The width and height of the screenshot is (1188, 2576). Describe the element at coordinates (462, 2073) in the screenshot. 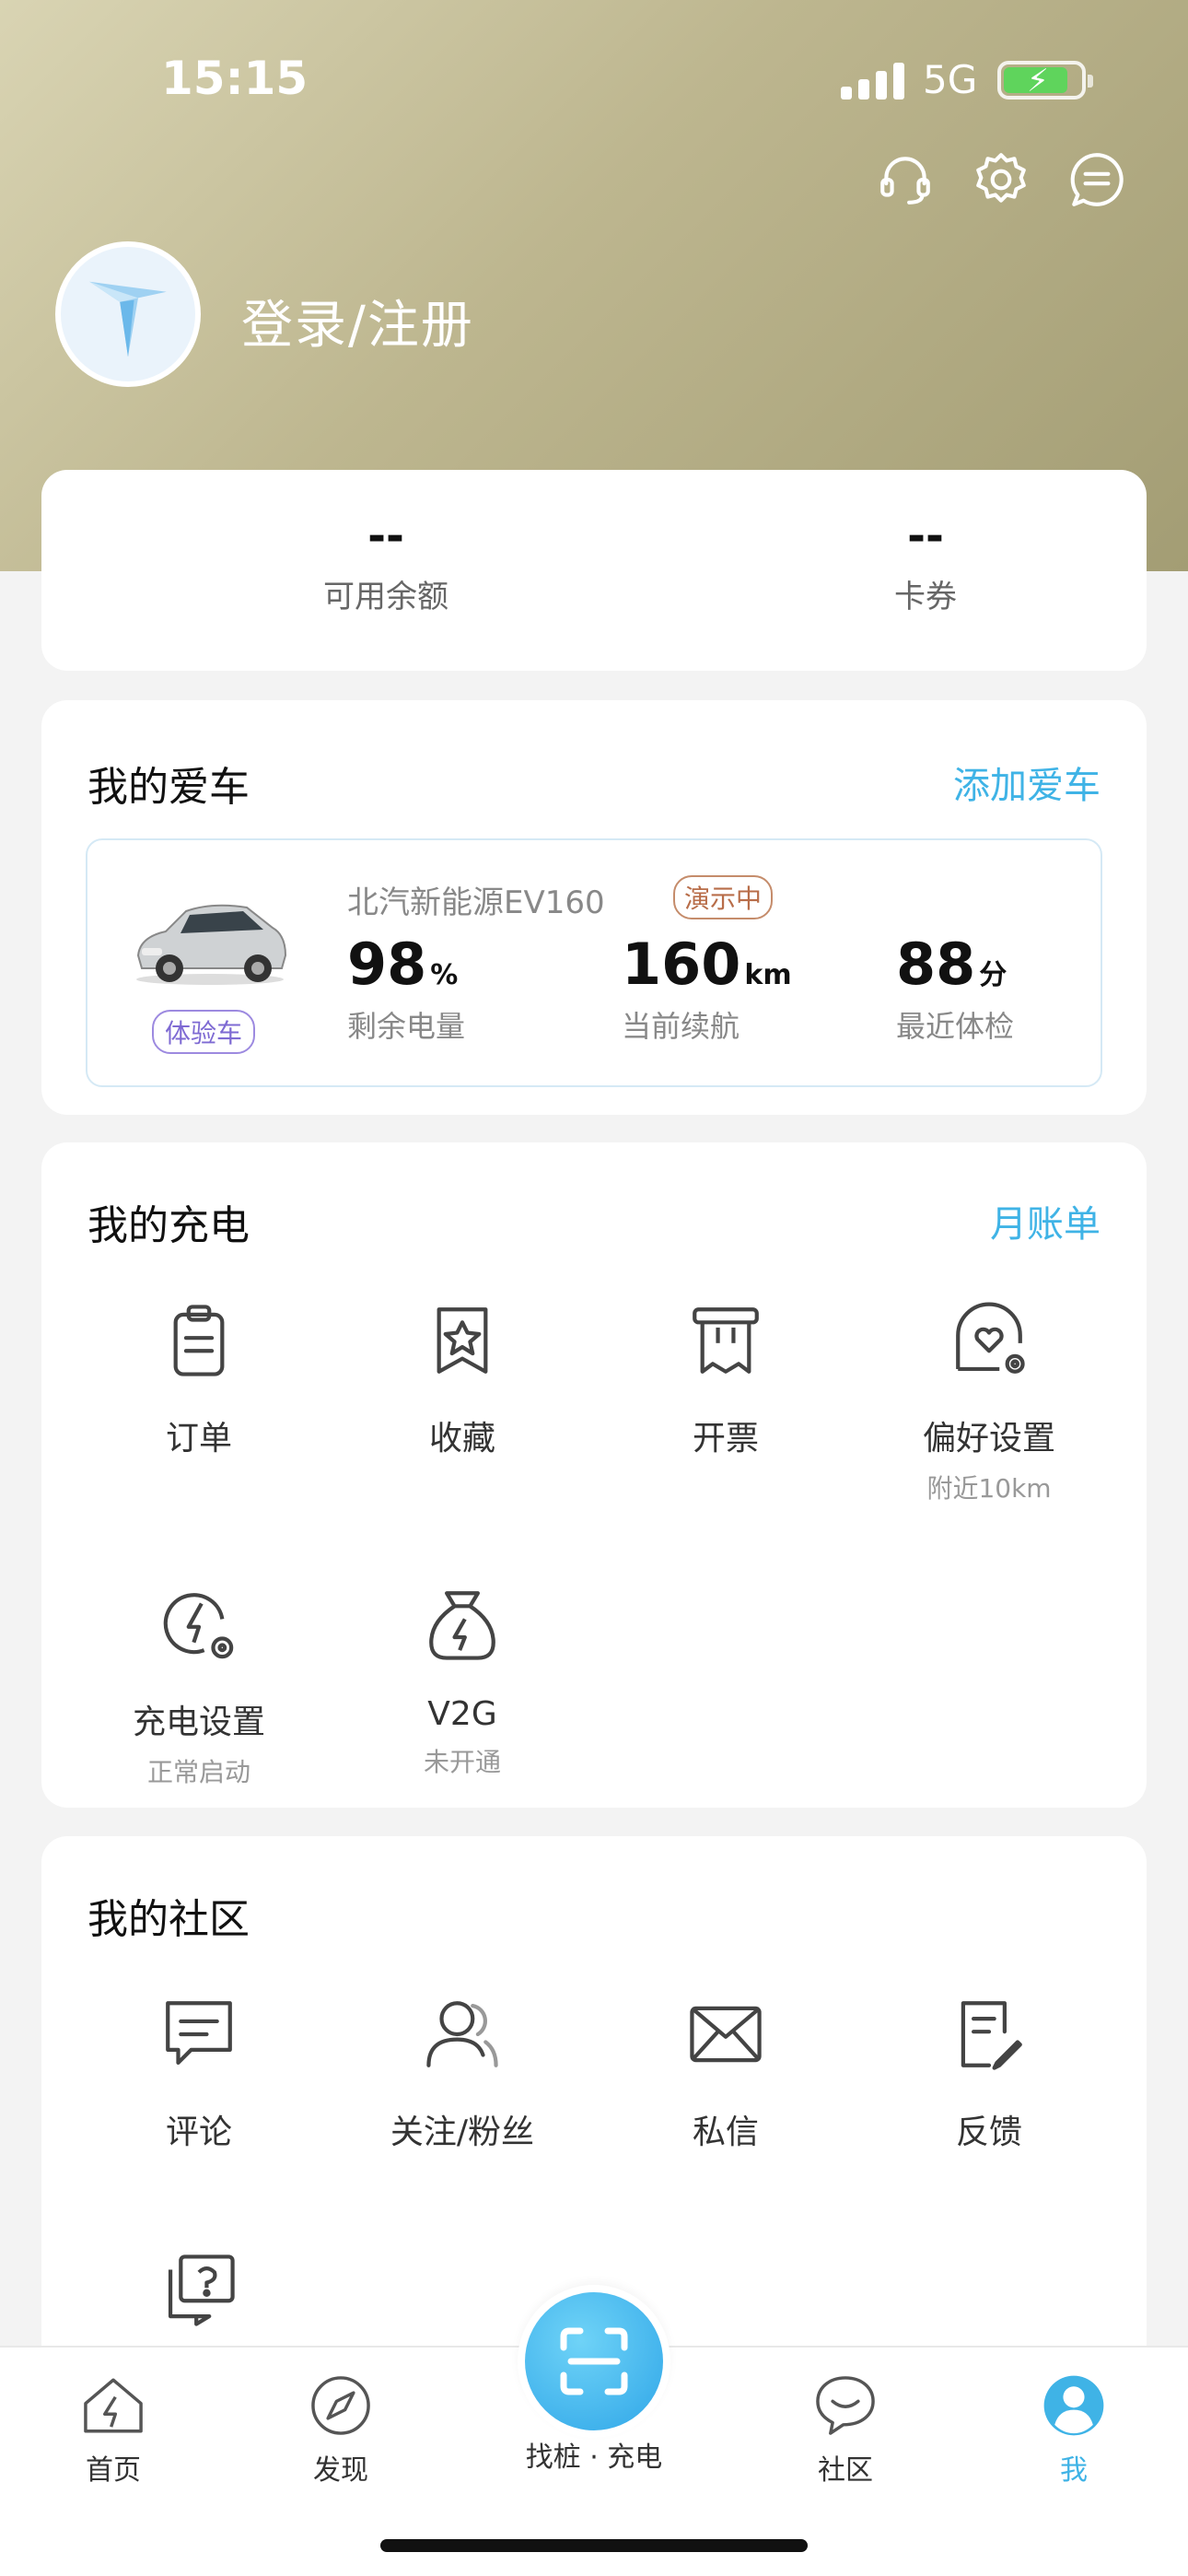

I see `follow-fans-item: 关注/粉丝` at that location.